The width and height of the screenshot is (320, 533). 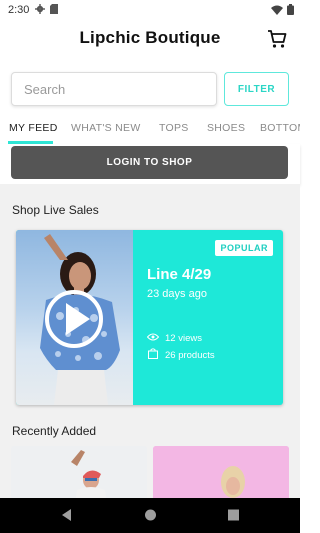 What do you see at coordinates (54, 431) in the screenshot?
I see `section-title-recently-added: Recently Added` at bounding box center [54, 431].